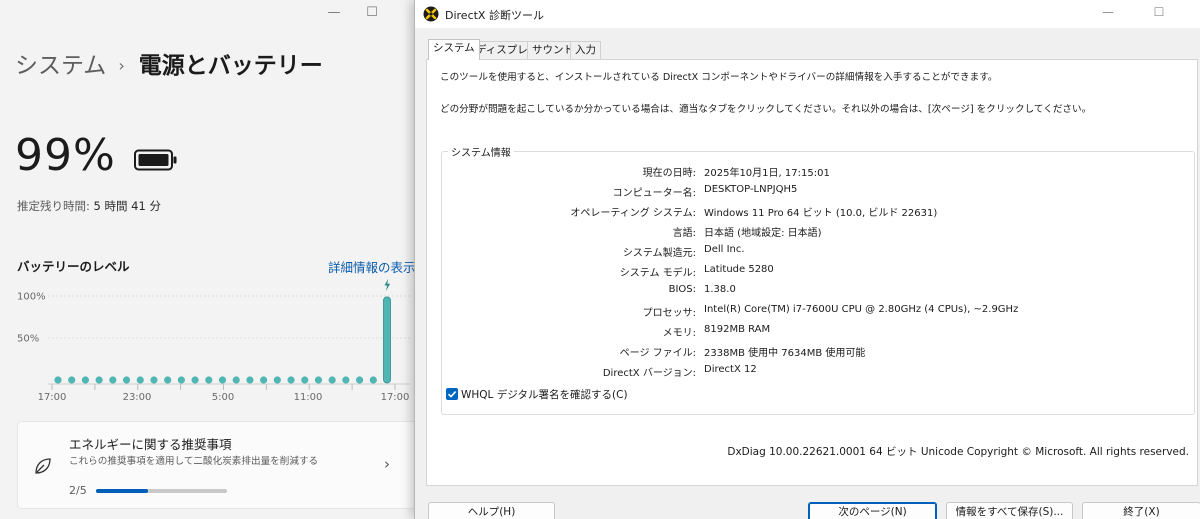 Image resolution: width=1200 pixels, height=519 pixels. Describe the element at coordinates (222, 340) in the screenshot. I see `chart-bars` at that location.